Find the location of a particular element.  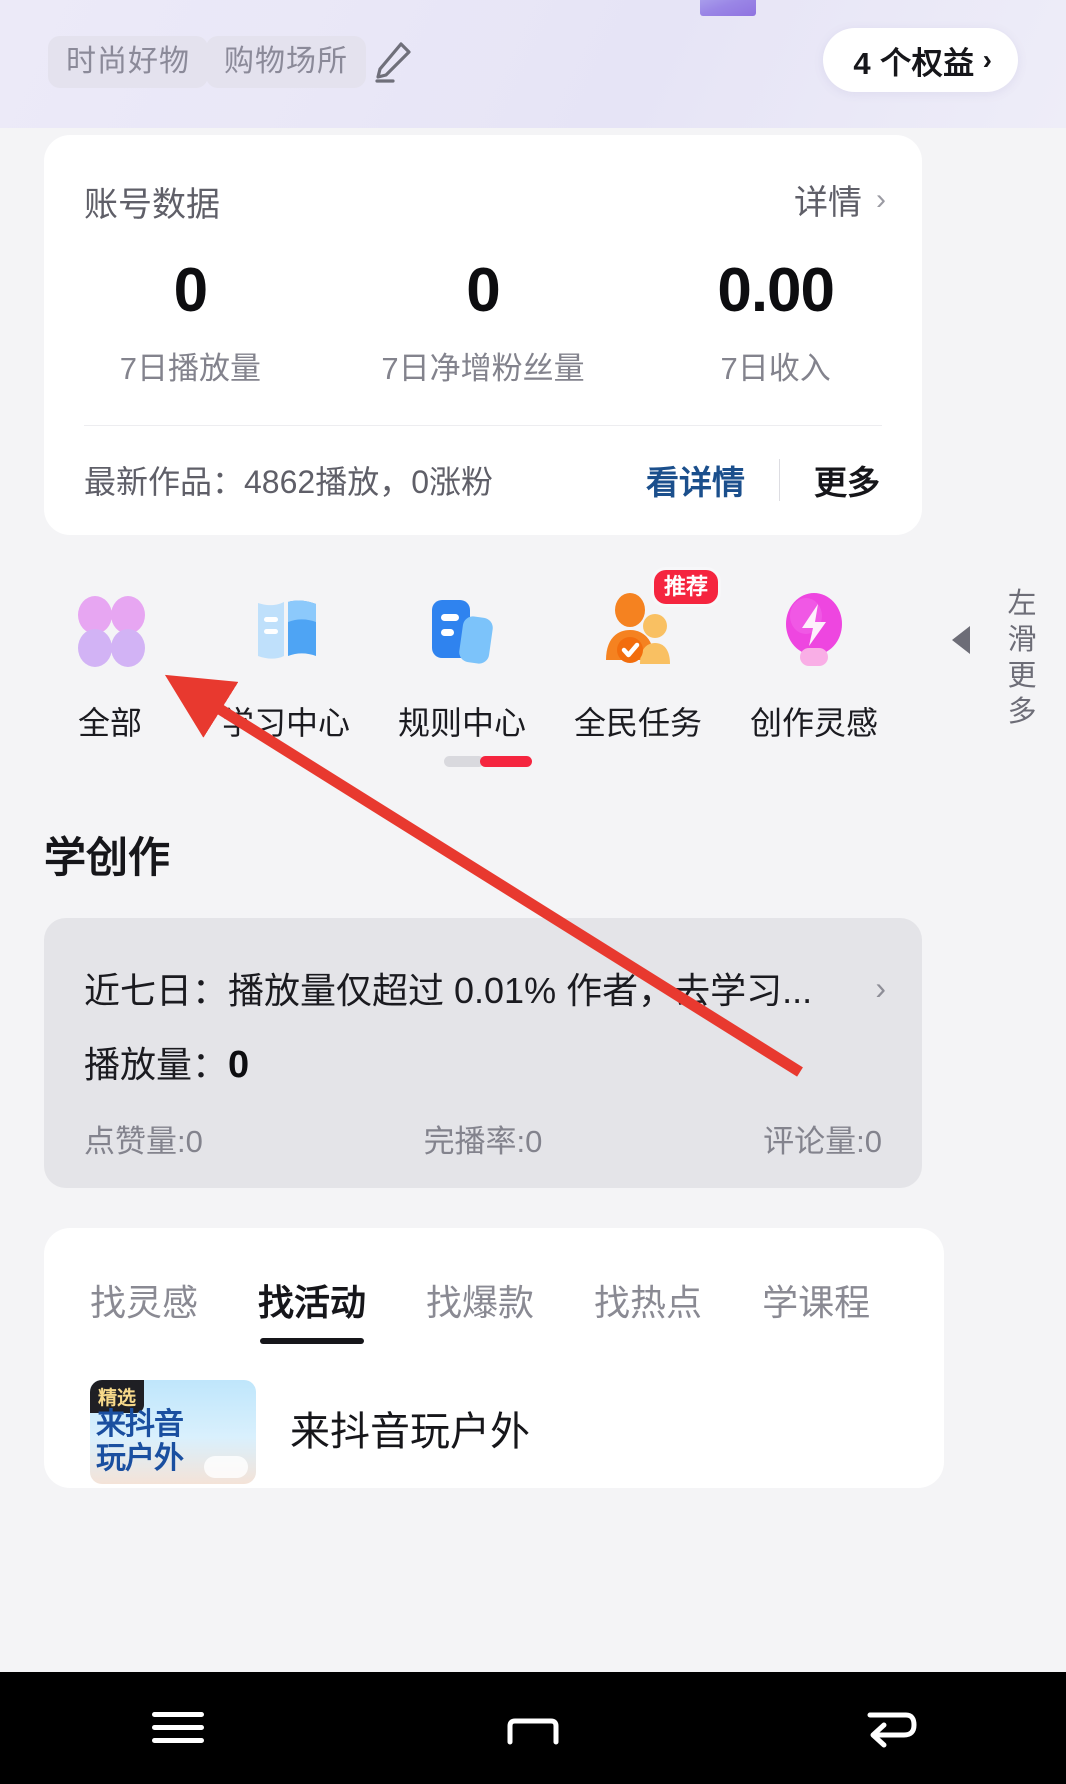

people-check-icon: 推荐 is located at coordinates (638, 626).